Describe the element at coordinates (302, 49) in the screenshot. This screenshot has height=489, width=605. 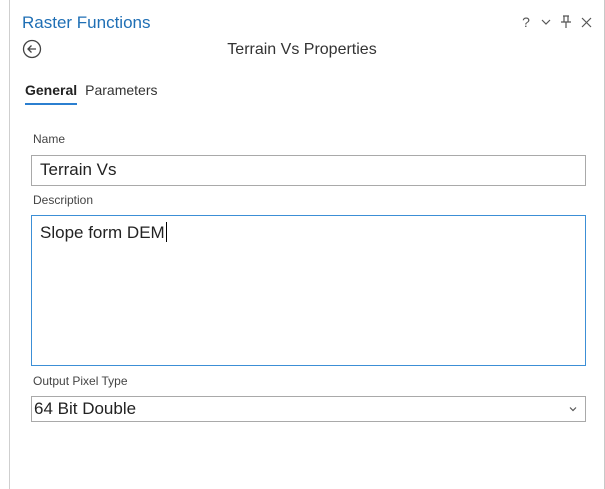
I see `properties-title: Terrain Vs Properties` at that location.